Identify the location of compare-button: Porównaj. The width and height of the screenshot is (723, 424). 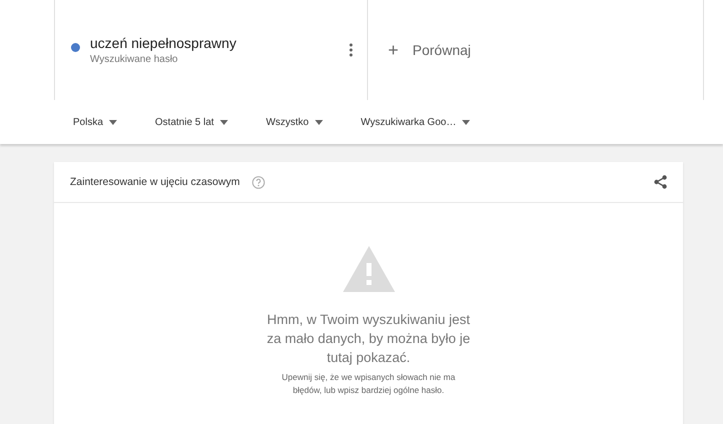
(441, 50).